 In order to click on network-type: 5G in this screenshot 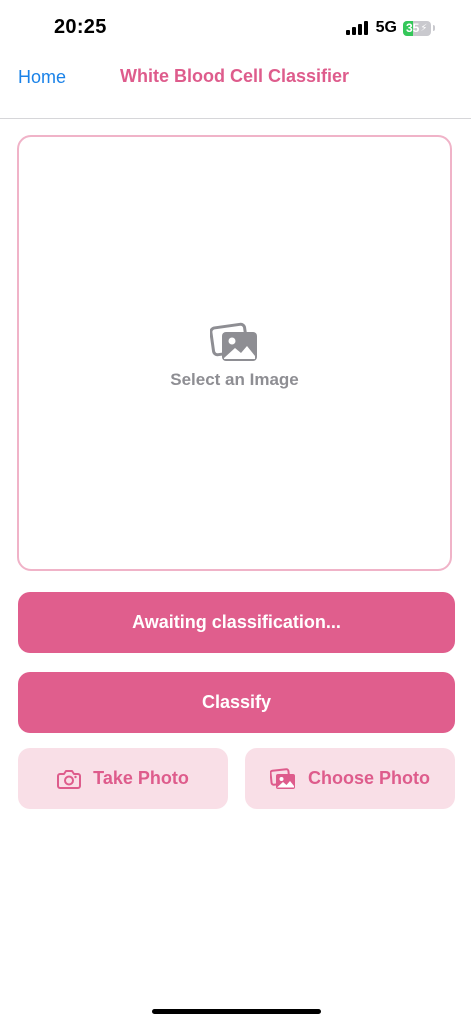, I will do `click(386, 27)`.